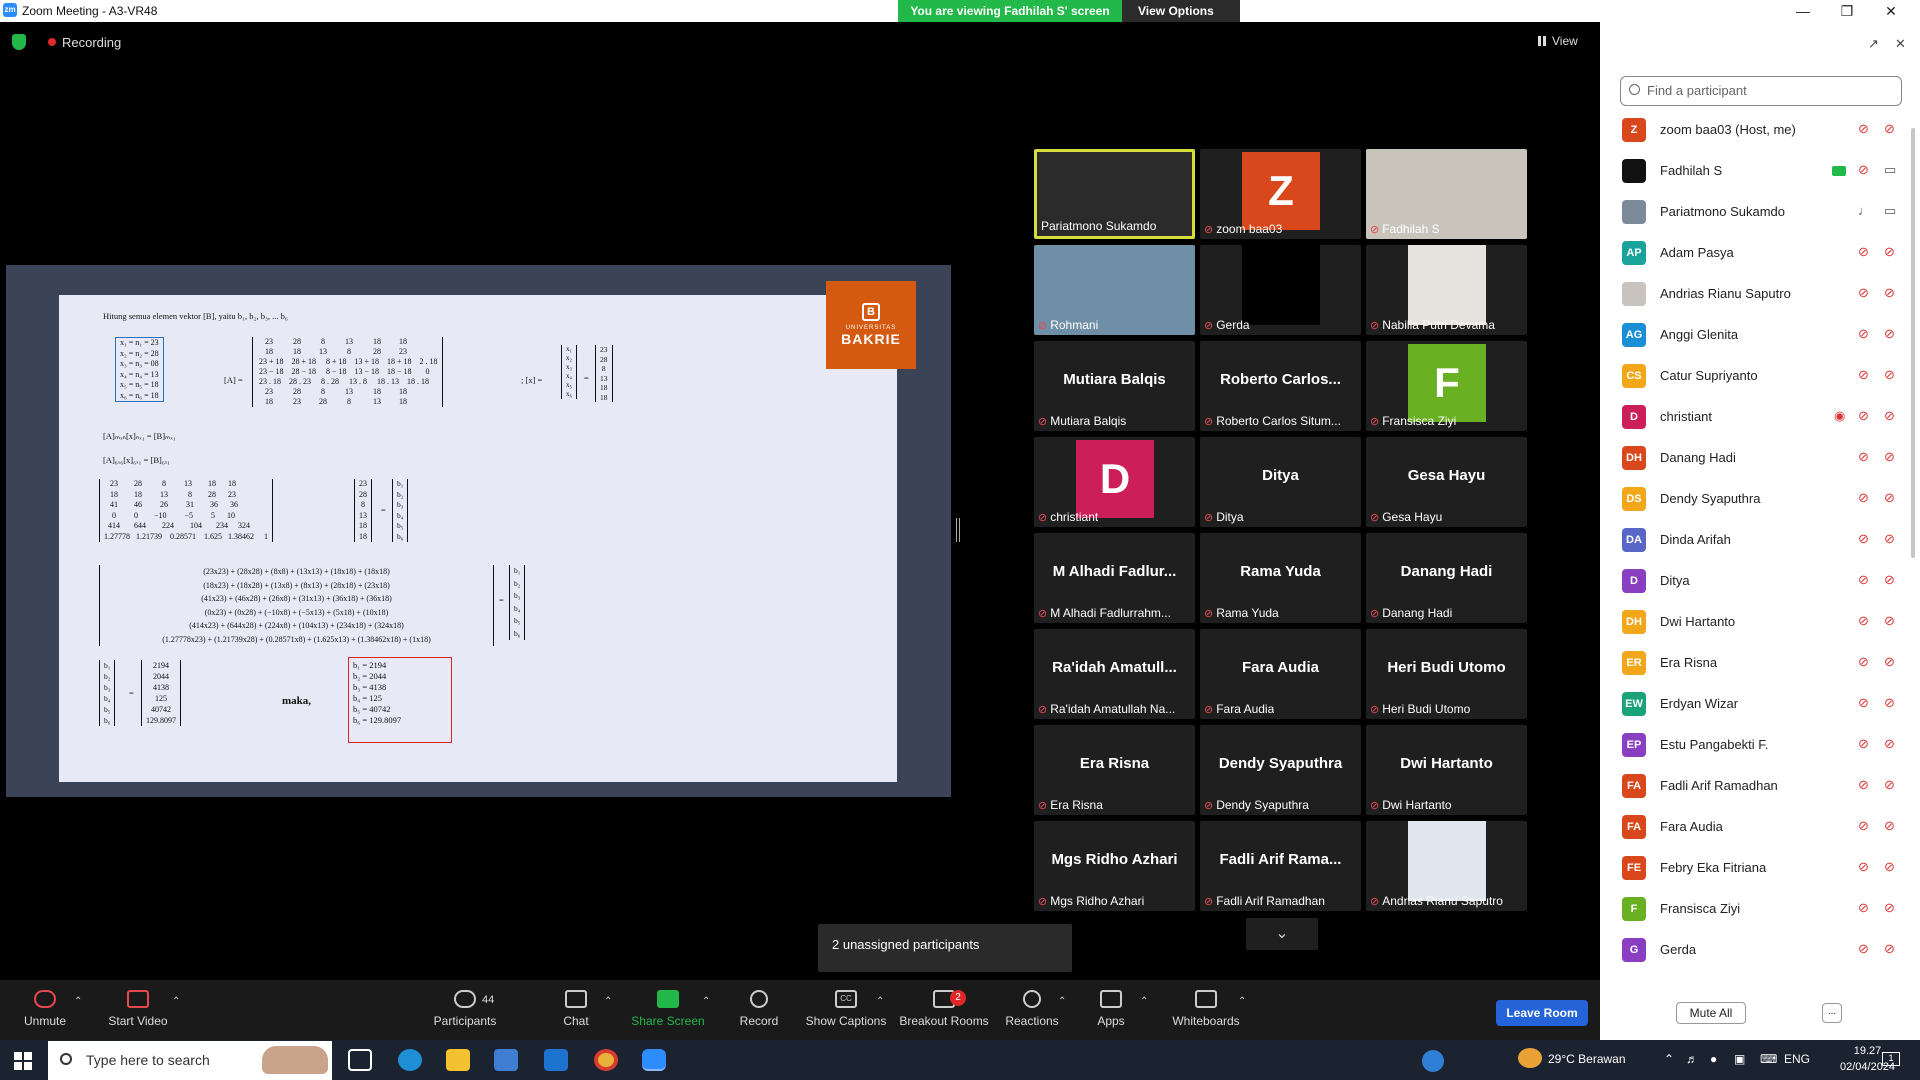 Image resolution: width=1920 pixels, height=1080 pixels. Describe the element at coordinates (759, 1009) in the screenshot. I see `record-button: Record` at that location.